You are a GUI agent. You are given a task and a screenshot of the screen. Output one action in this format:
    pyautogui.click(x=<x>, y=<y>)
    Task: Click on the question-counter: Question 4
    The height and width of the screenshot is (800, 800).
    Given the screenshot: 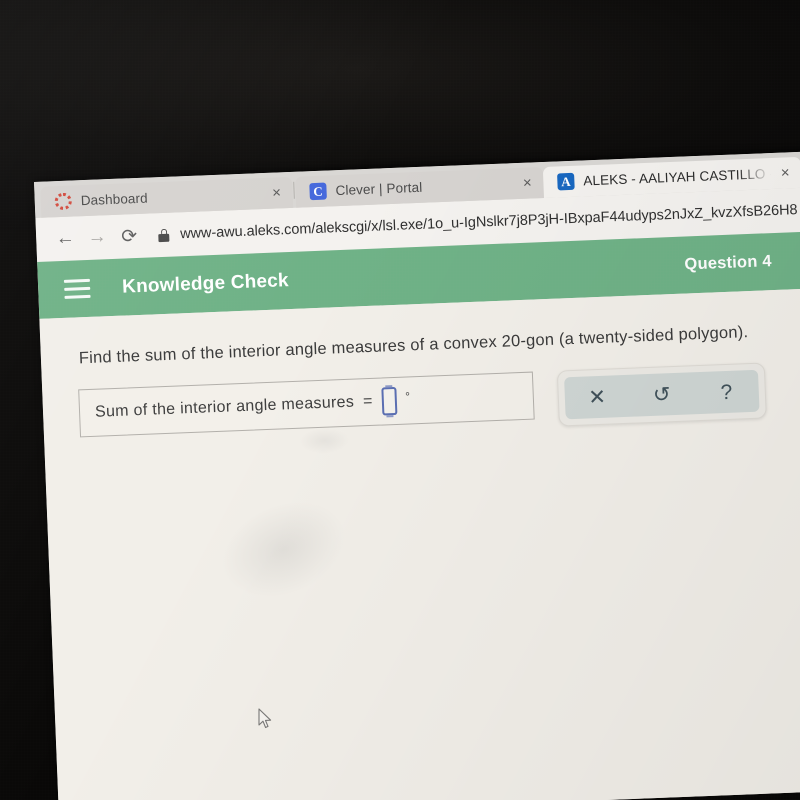 What is the action you would take?
    pyautogui.click(x=728, y=263)
    